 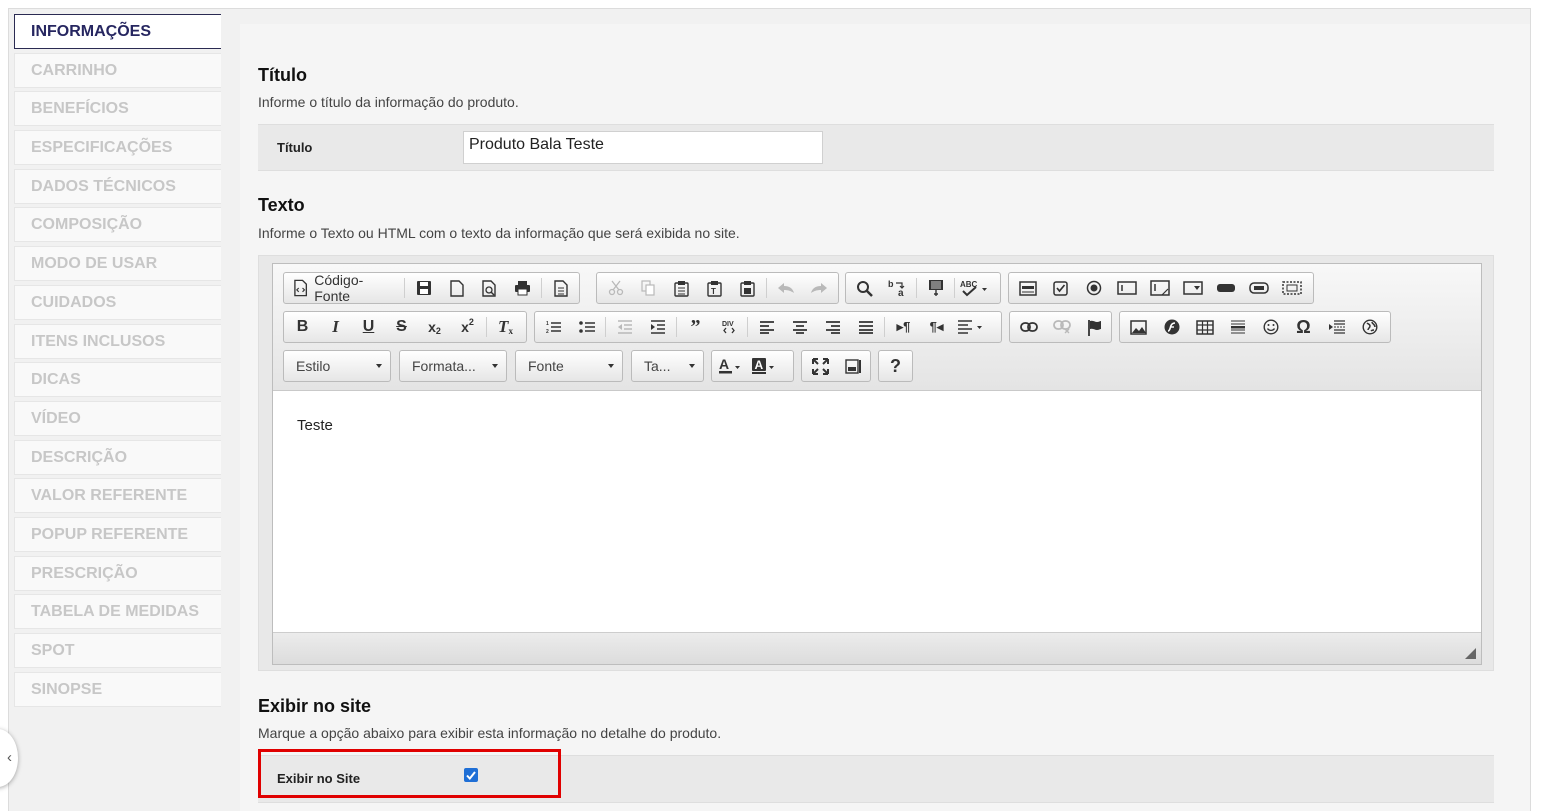 What do you see at coordinates (936, 327) in the screenshot?
I see `text-rtl-icon: ¶◂` at bounding box center [936, 327].